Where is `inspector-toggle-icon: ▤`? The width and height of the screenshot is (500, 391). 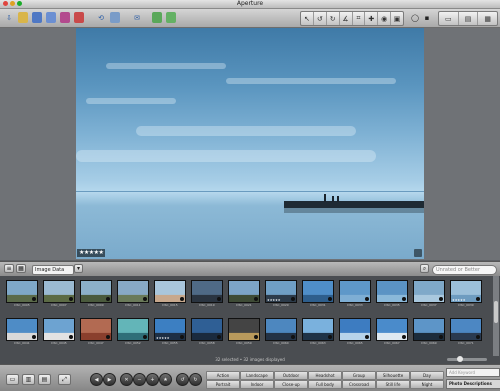 inspector-toggle-icon: ▤ is located at coordinates (44, 379).